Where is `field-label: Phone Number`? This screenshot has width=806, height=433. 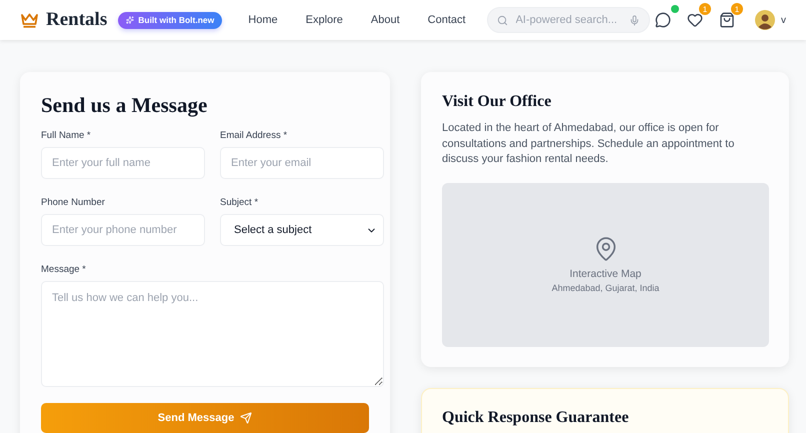
field-label: Phone Number is located at coordinates (73, 202).